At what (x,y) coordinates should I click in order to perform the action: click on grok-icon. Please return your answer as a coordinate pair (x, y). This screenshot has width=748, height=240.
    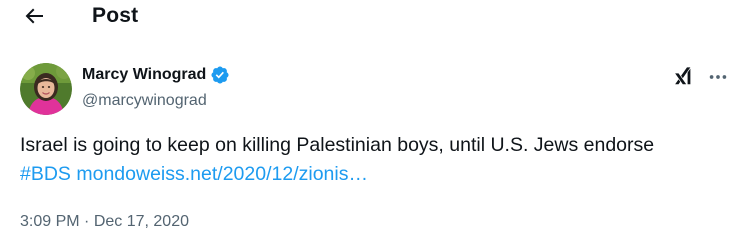
    Looking at the image, I should click on (683, 77).